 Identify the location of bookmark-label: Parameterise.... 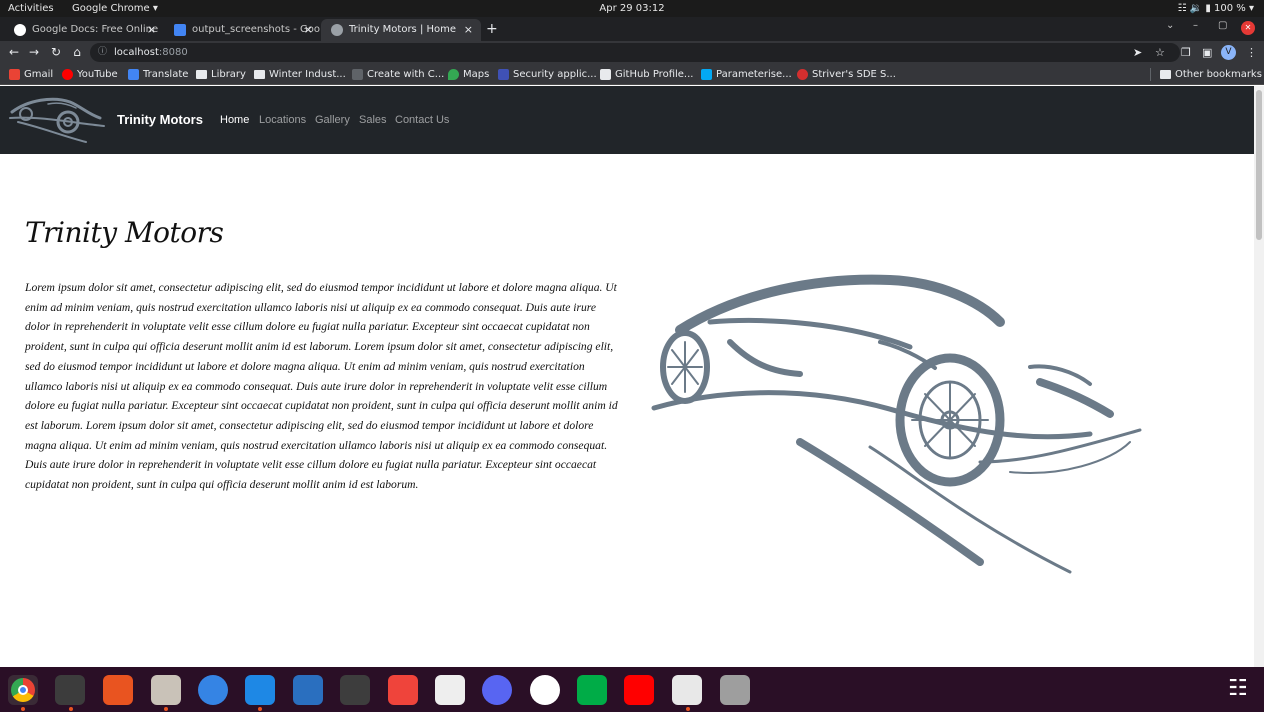
(754, 74).